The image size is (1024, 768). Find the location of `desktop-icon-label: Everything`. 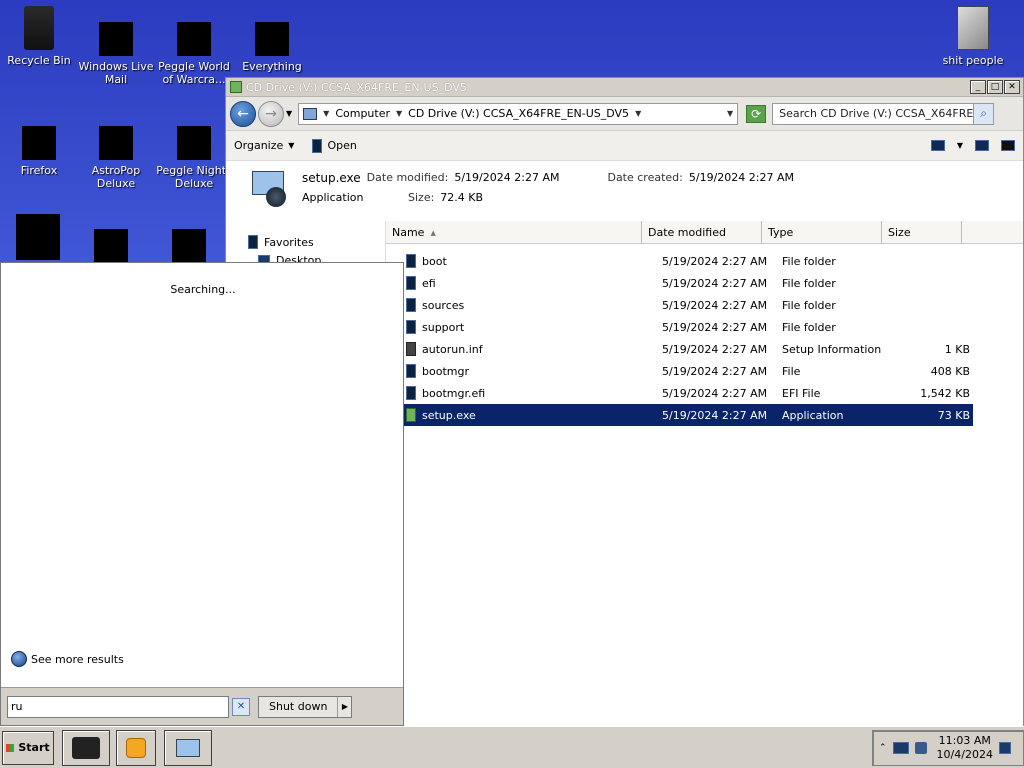

desktop-icon-label: Everything is located at coordinates (272, 66).